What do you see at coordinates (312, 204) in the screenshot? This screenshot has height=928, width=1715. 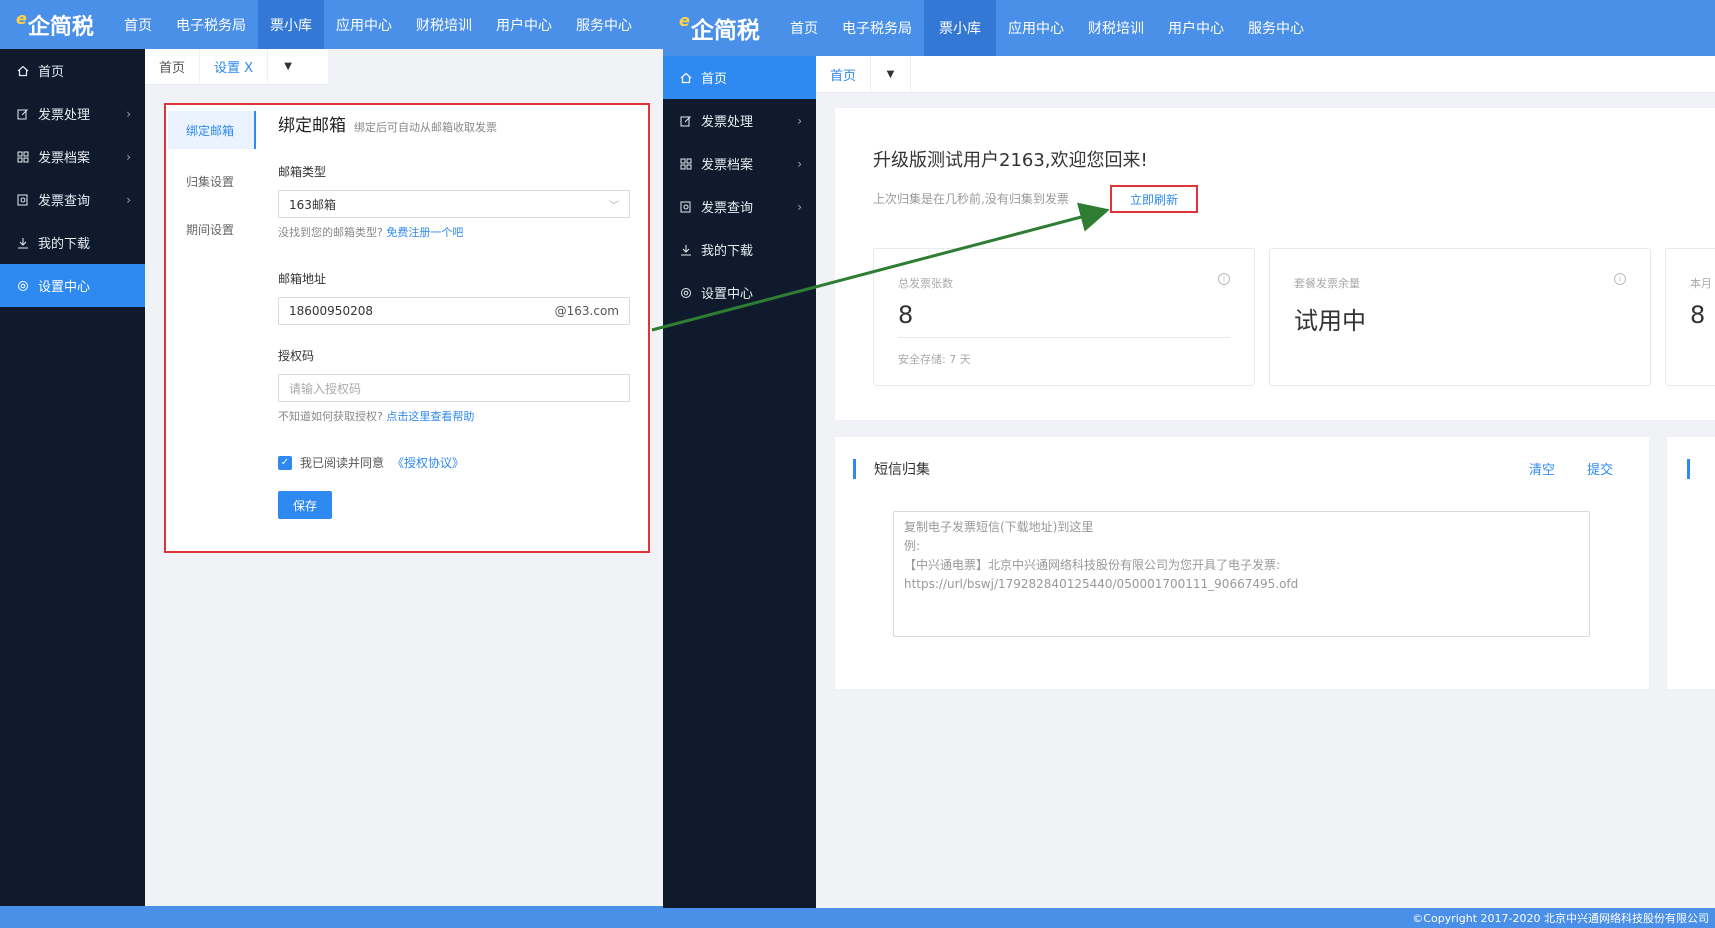 I see `mail-type-value: 163邮箱` at bounding box center [312, 204].